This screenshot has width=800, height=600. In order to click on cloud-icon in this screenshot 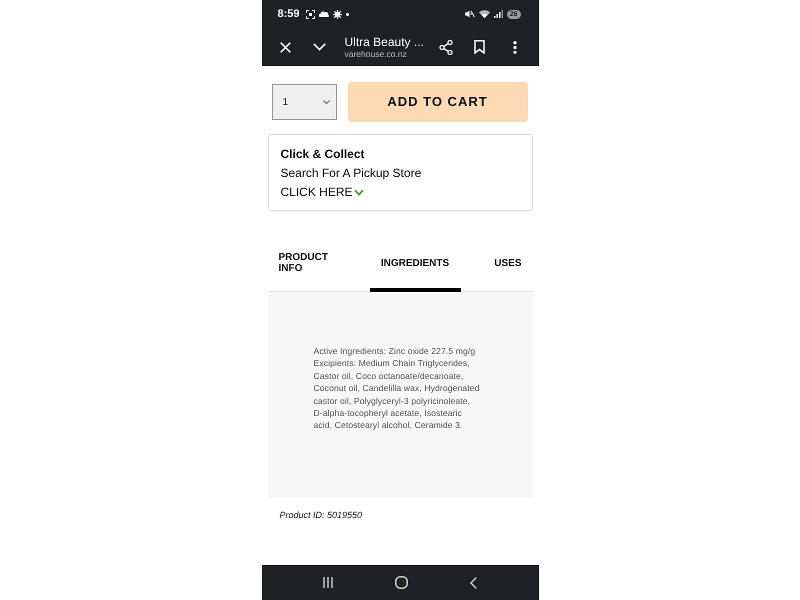, I will do `click(323, 14)`.